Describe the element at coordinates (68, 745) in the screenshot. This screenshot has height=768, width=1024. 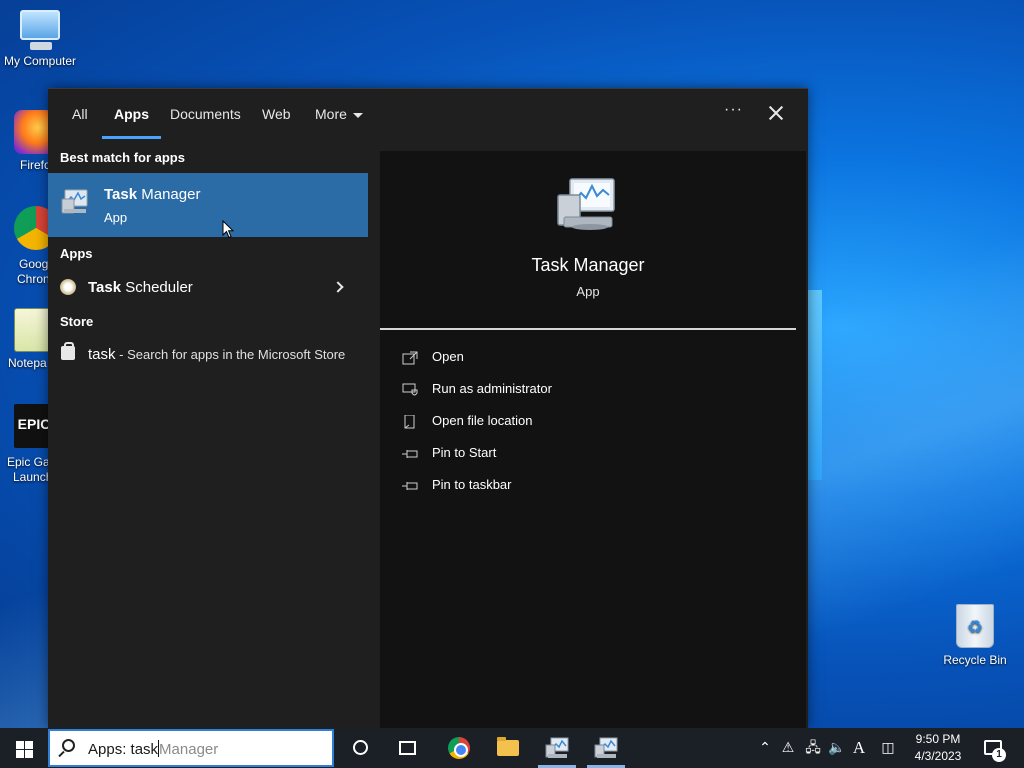
I see `search-icon` at that location.